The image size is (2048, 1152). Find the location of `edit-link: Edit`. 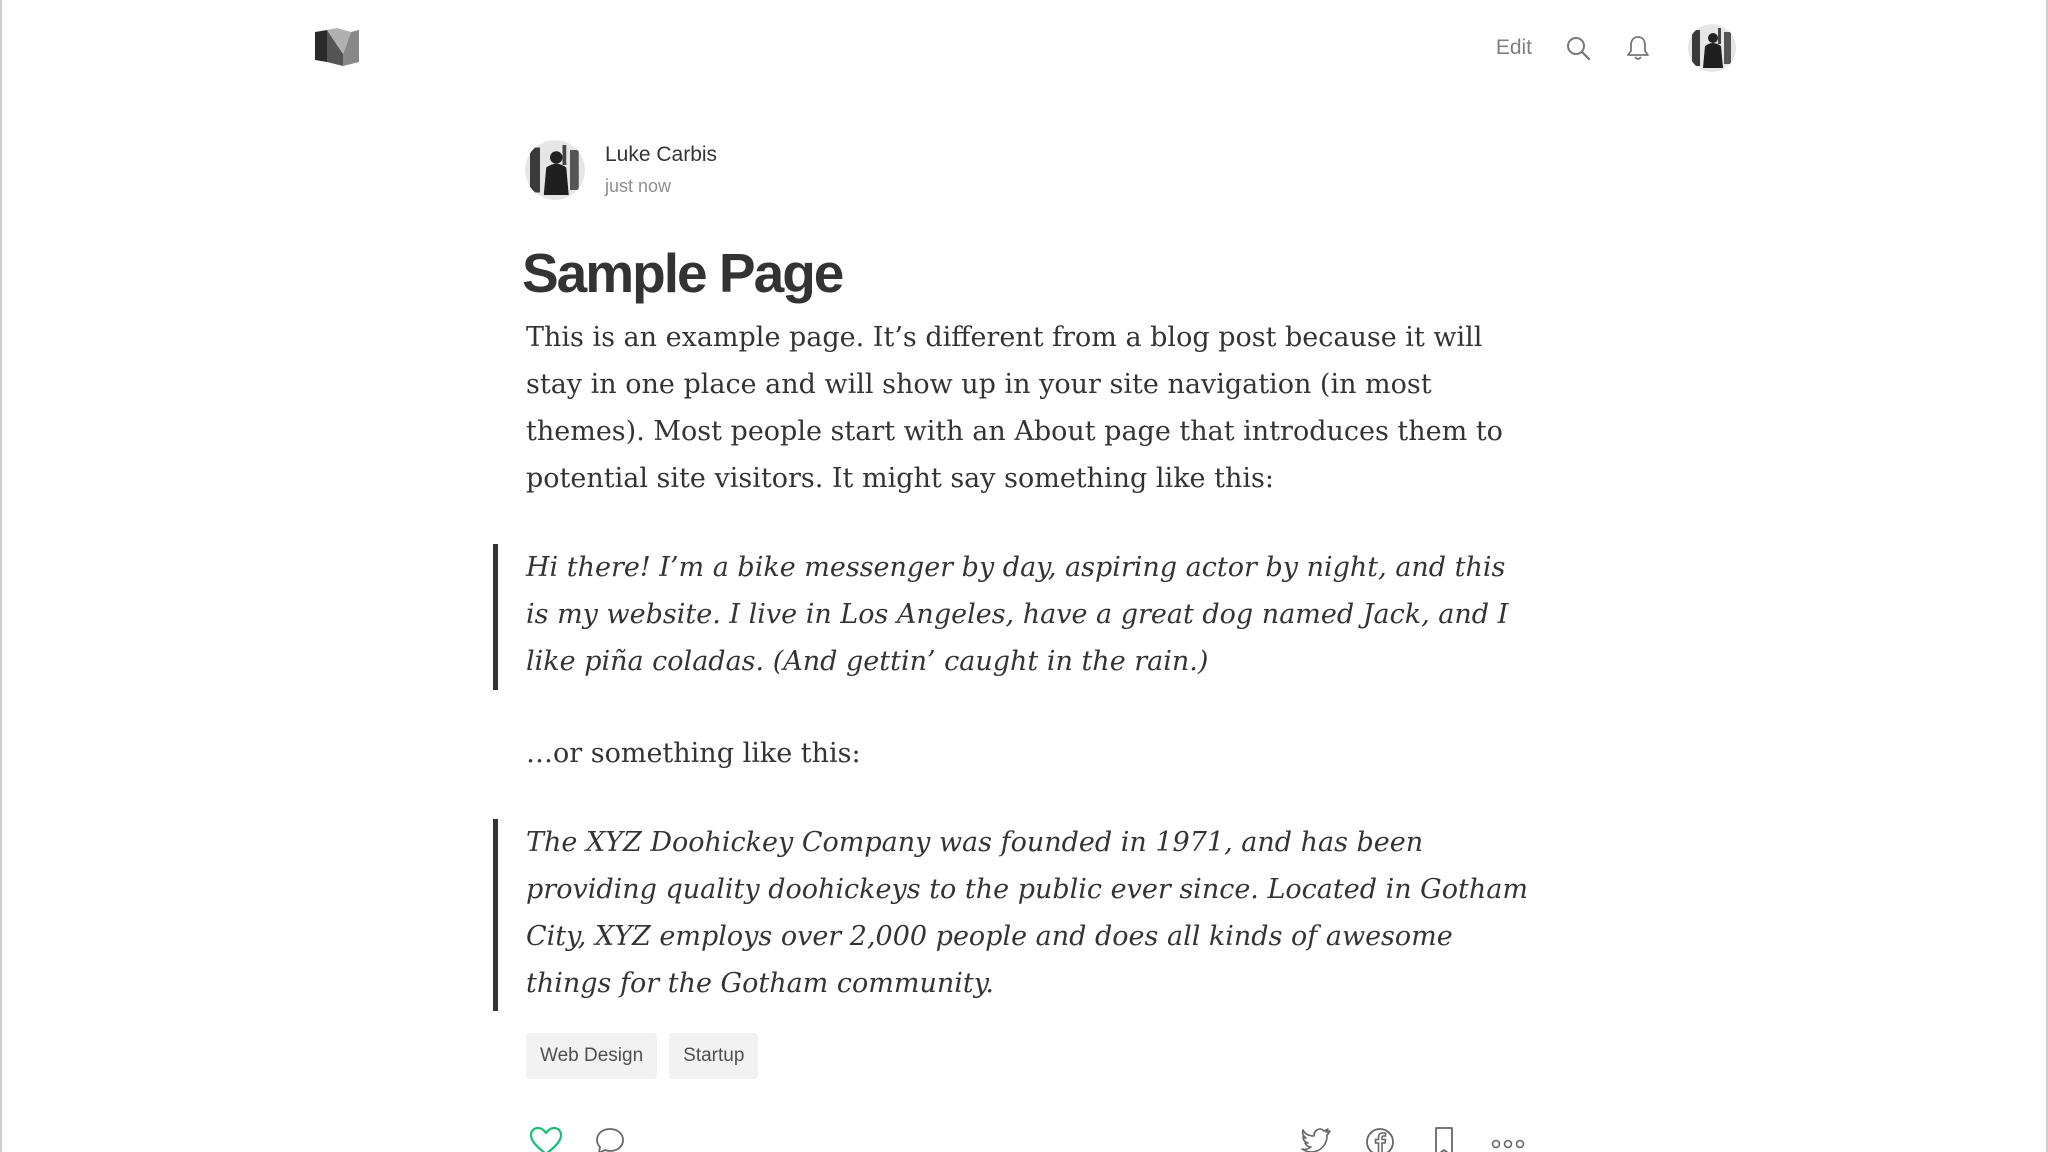

edit-link: Edit is located at coordinates (1514, 48).